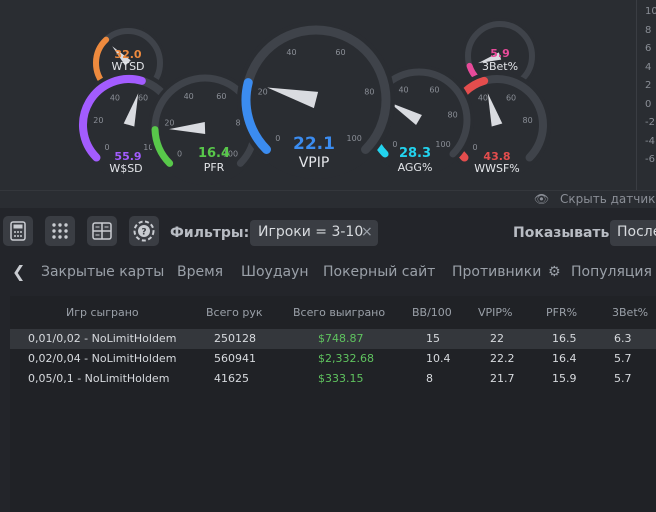 This screenshot has height=512, width=656. I want to click on table-cell: 15.9, so click(564, 378).